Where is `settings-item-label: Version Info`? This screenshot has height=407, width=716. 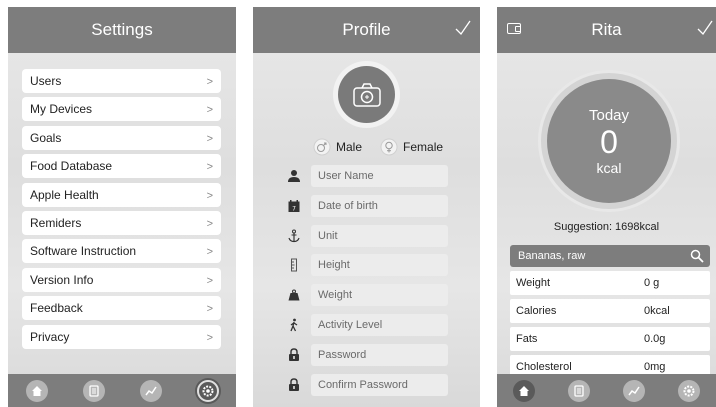 settings-item-label: Version Info is located at coordinates (62, 279).